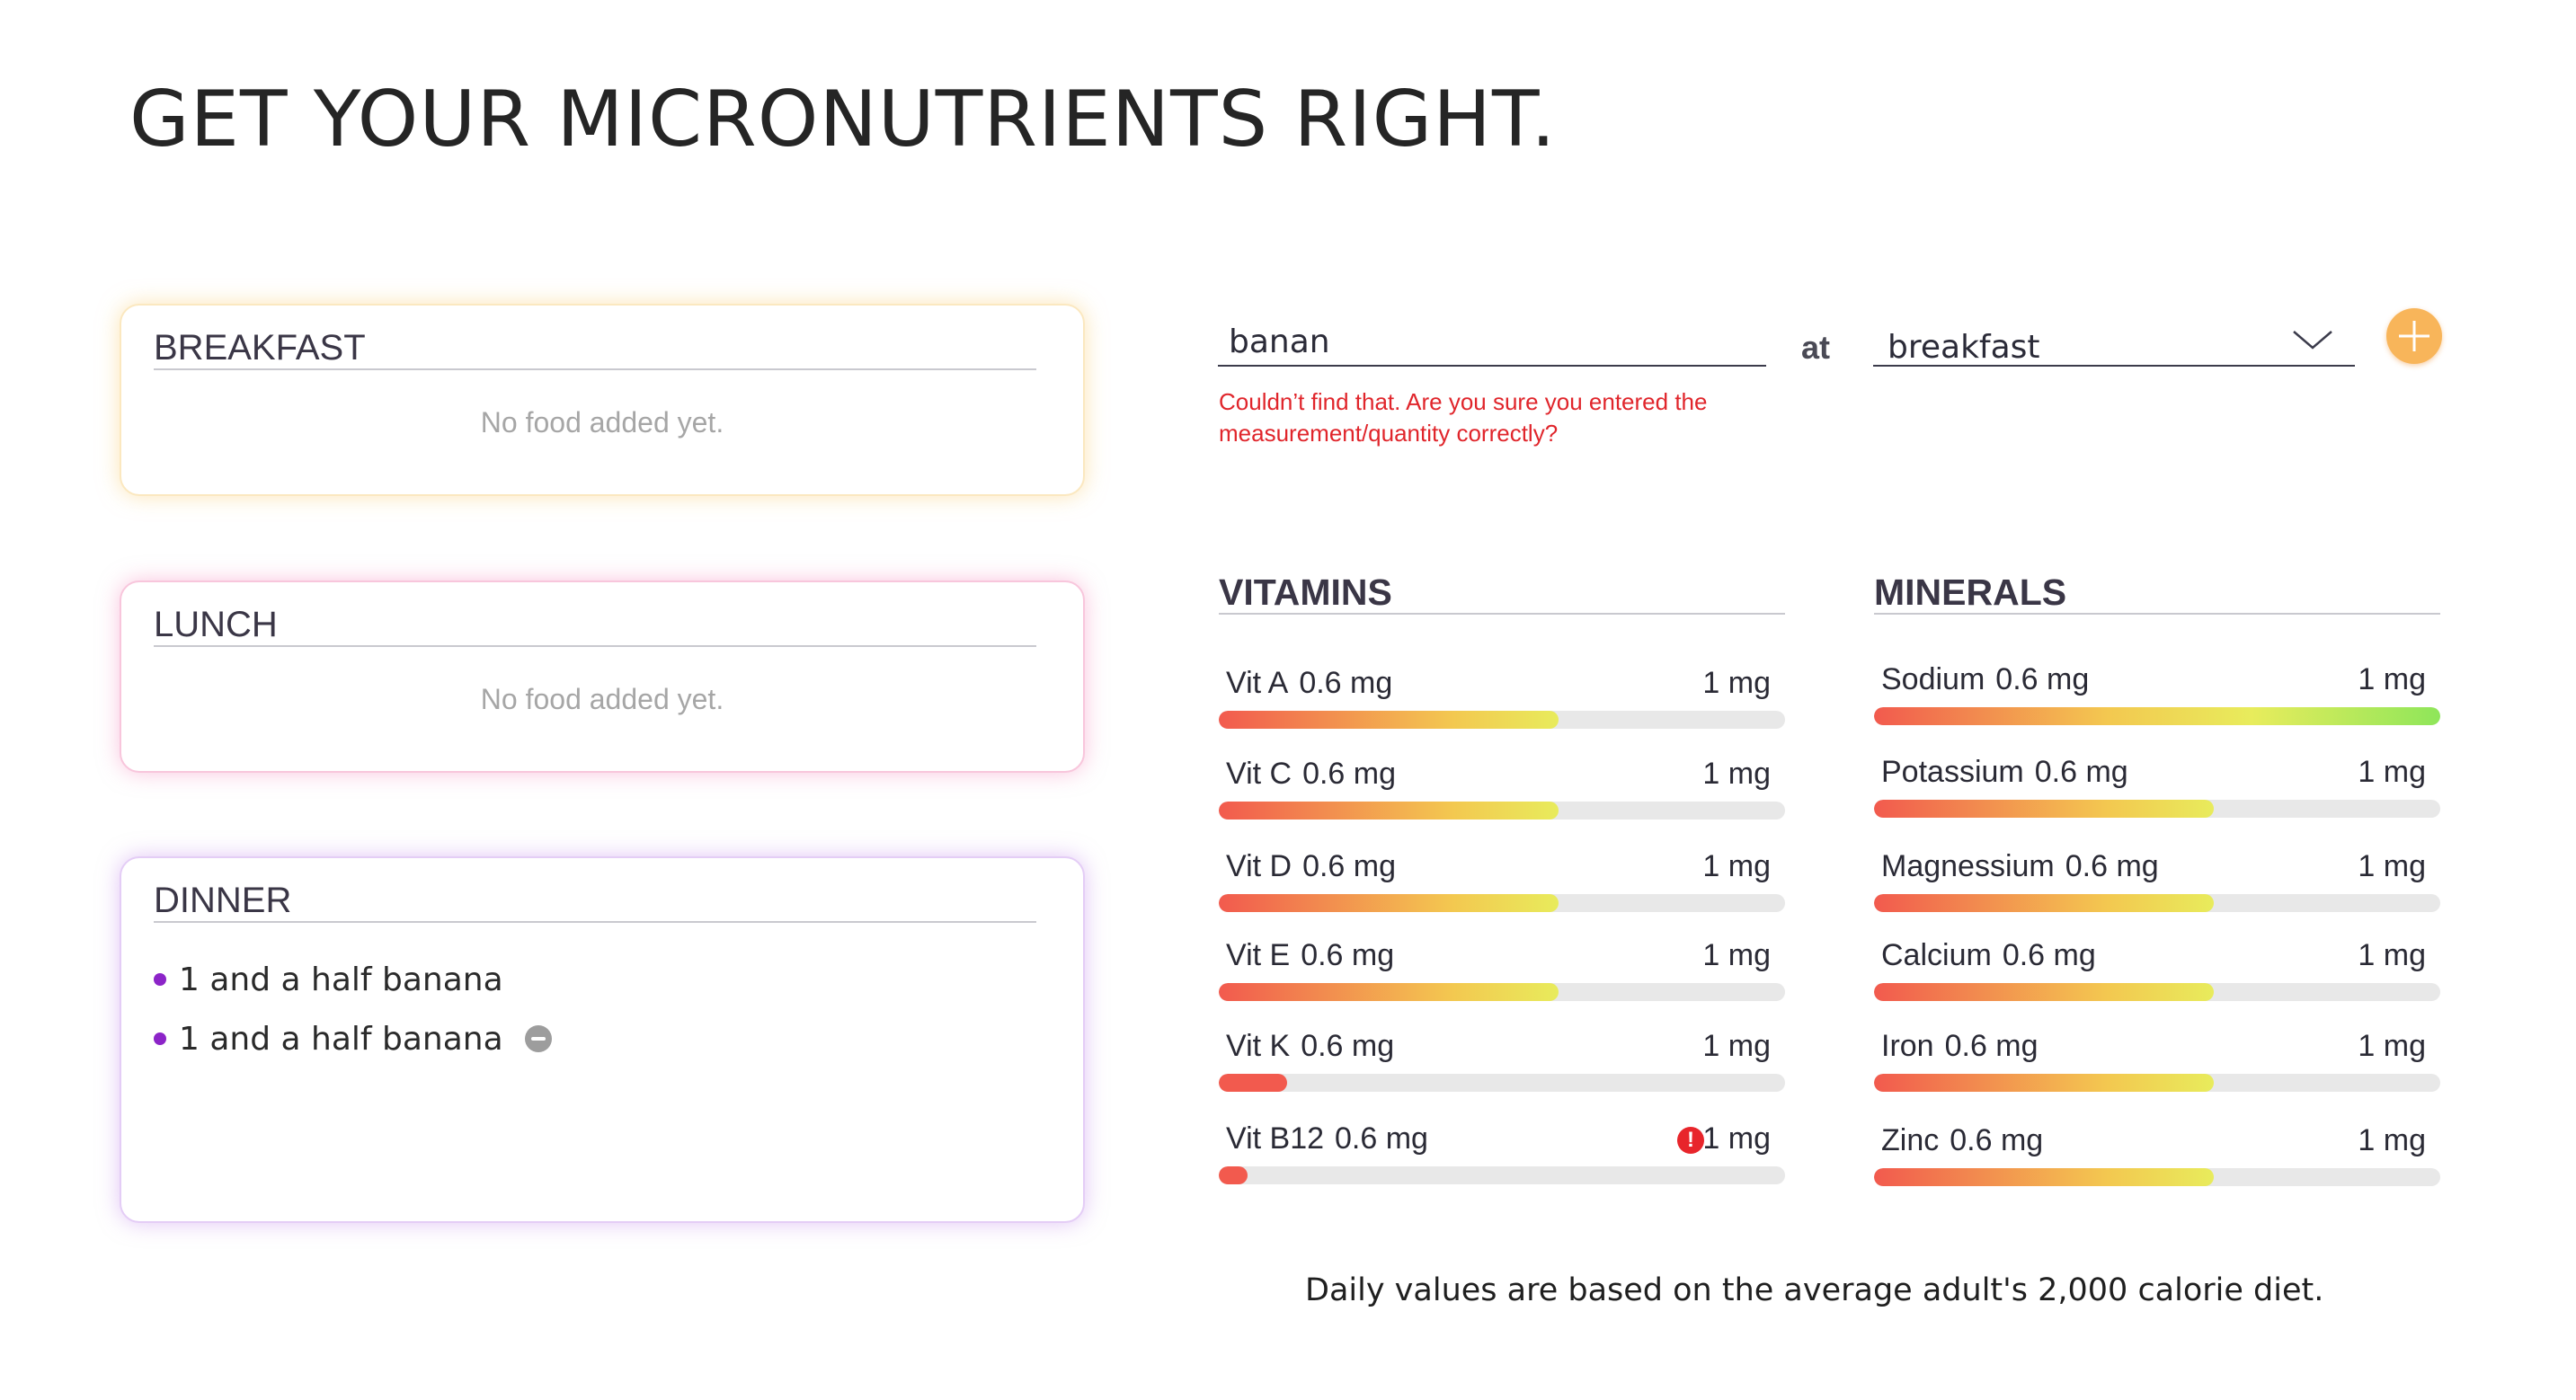  I want to click on nutrient-label: Iron, so click(1907, 1046).